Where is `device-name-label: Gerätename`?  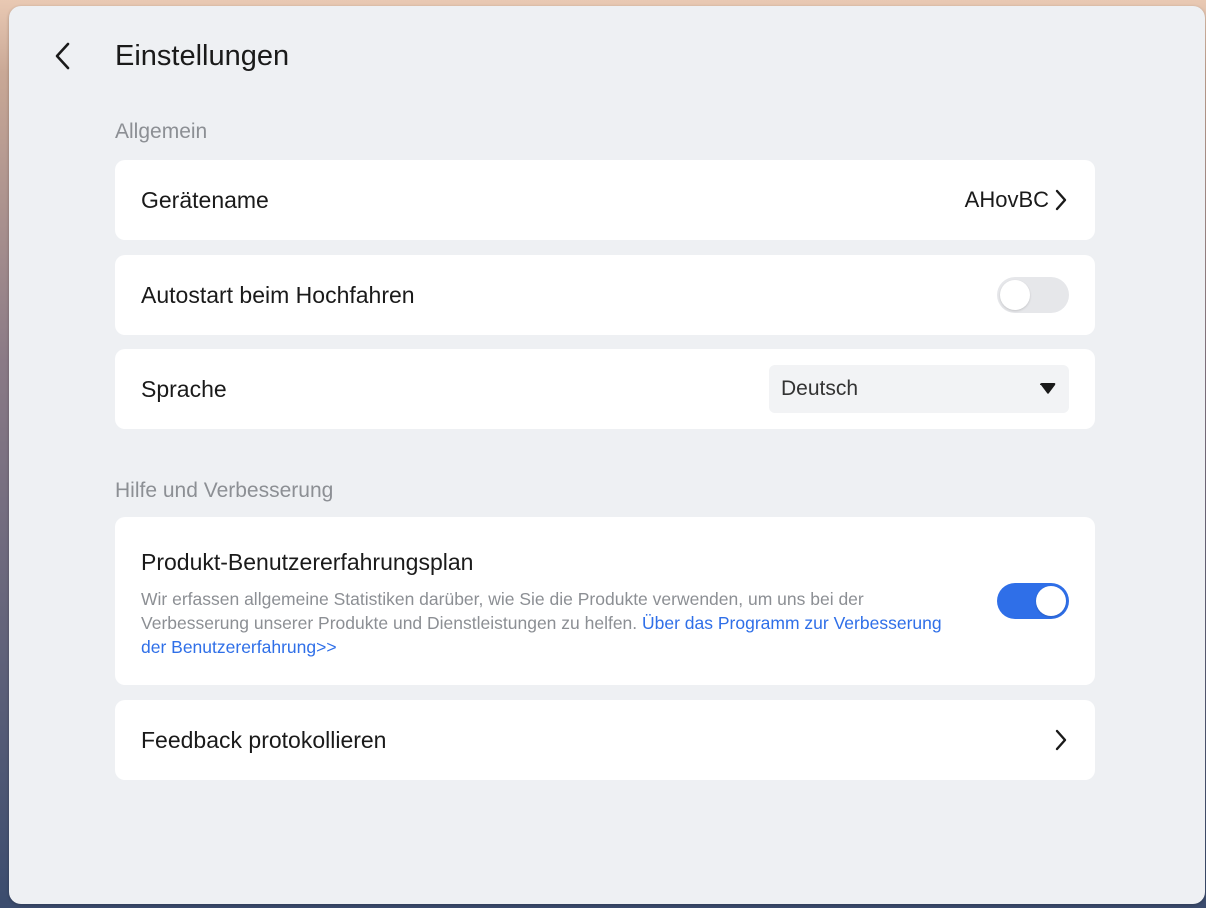 device-name-label: Gerätename is located at coordinates (205, 199).